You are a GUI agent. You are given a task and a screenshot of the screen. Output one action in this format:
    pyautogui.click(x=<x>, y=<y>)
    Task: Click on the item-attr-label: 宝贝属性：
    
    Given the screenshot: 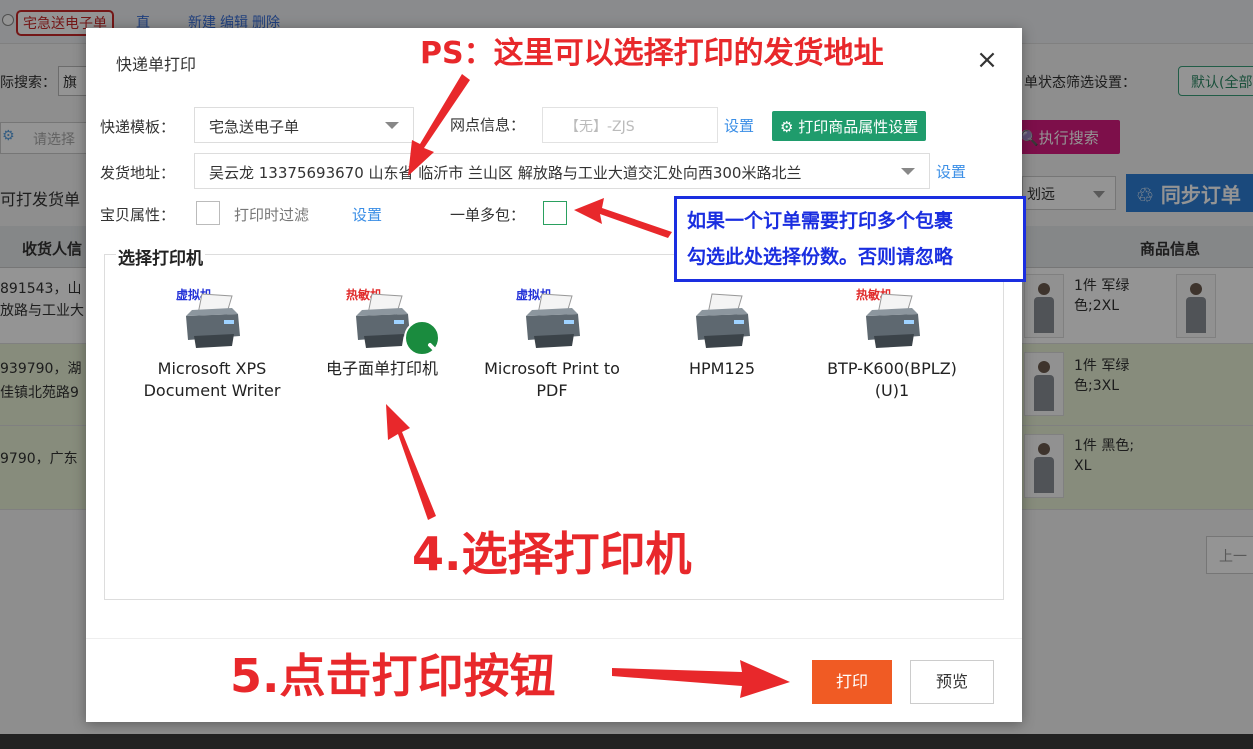 What is the action you would take?
    pyautogui.click(x=138, y=215)
    